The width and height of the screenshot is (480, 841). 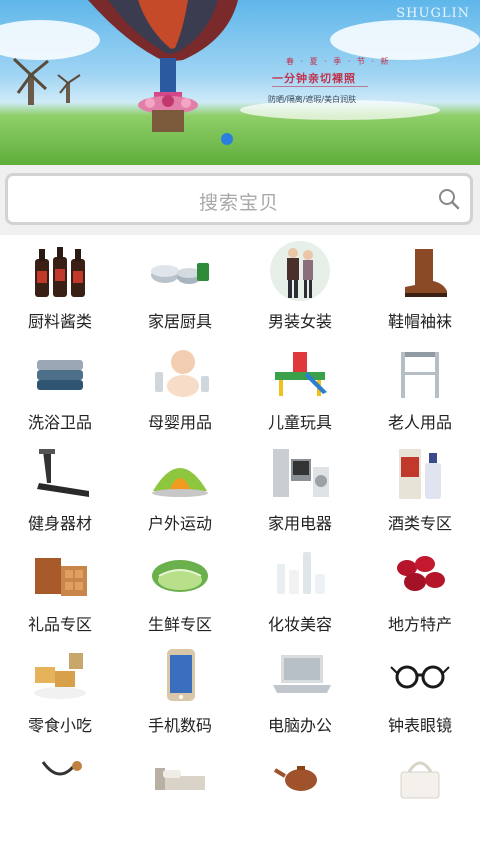 I want to click on vegetable-icon, so click(x=180, y=576).